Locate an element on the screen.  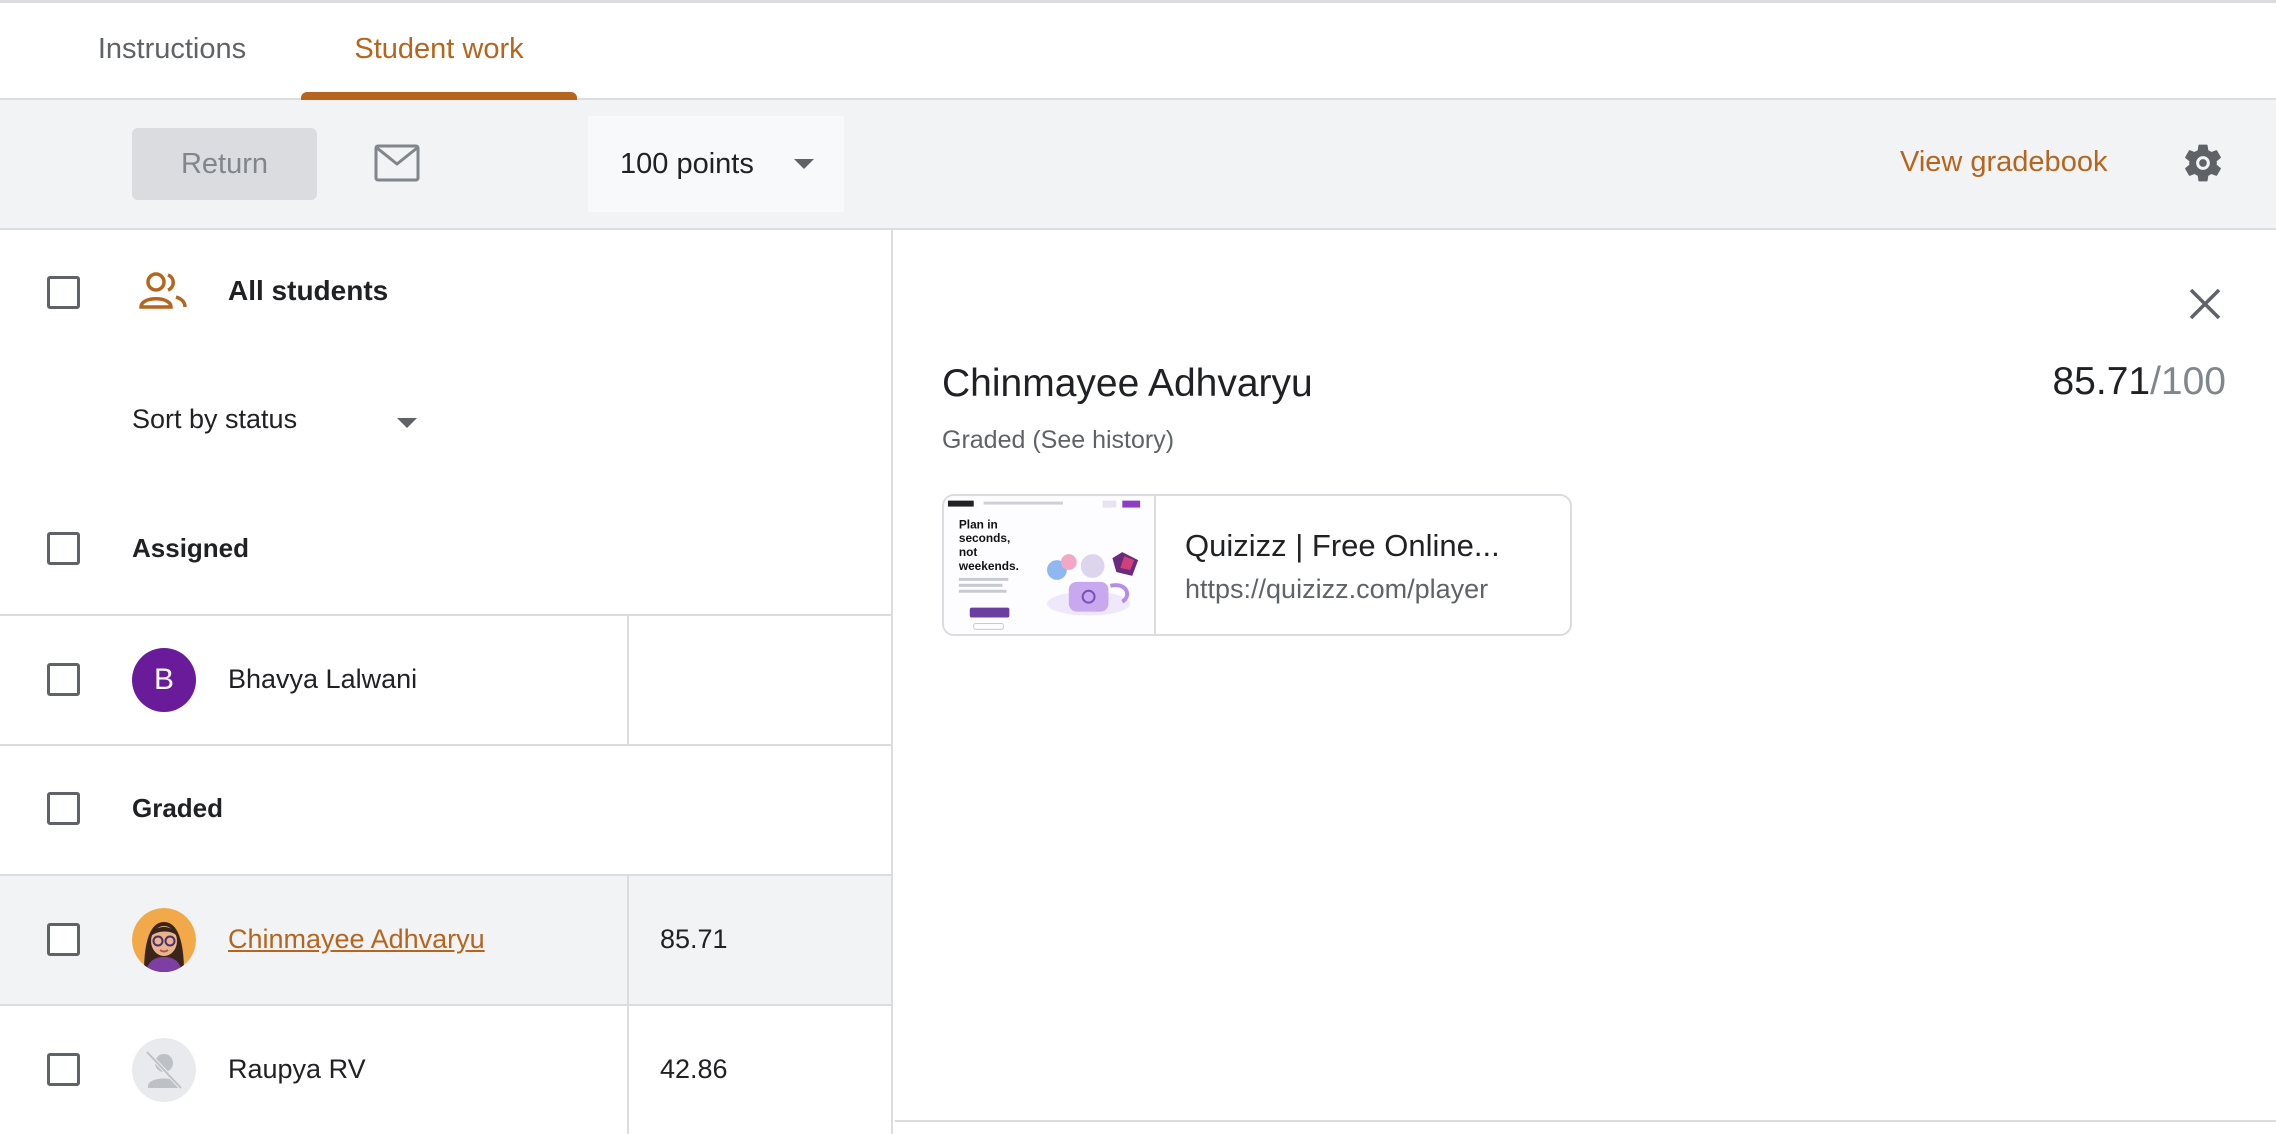
graded-group-checkbox is located at coordinates (63, 808).